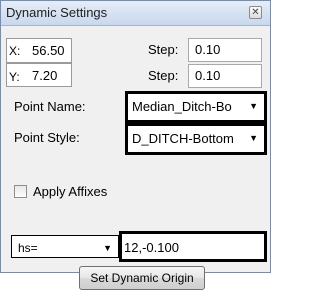  Describe the element at coordinates (65, 246) in the screenshot. I see `affix-mode-dropdown: hs= ▼` at that location.